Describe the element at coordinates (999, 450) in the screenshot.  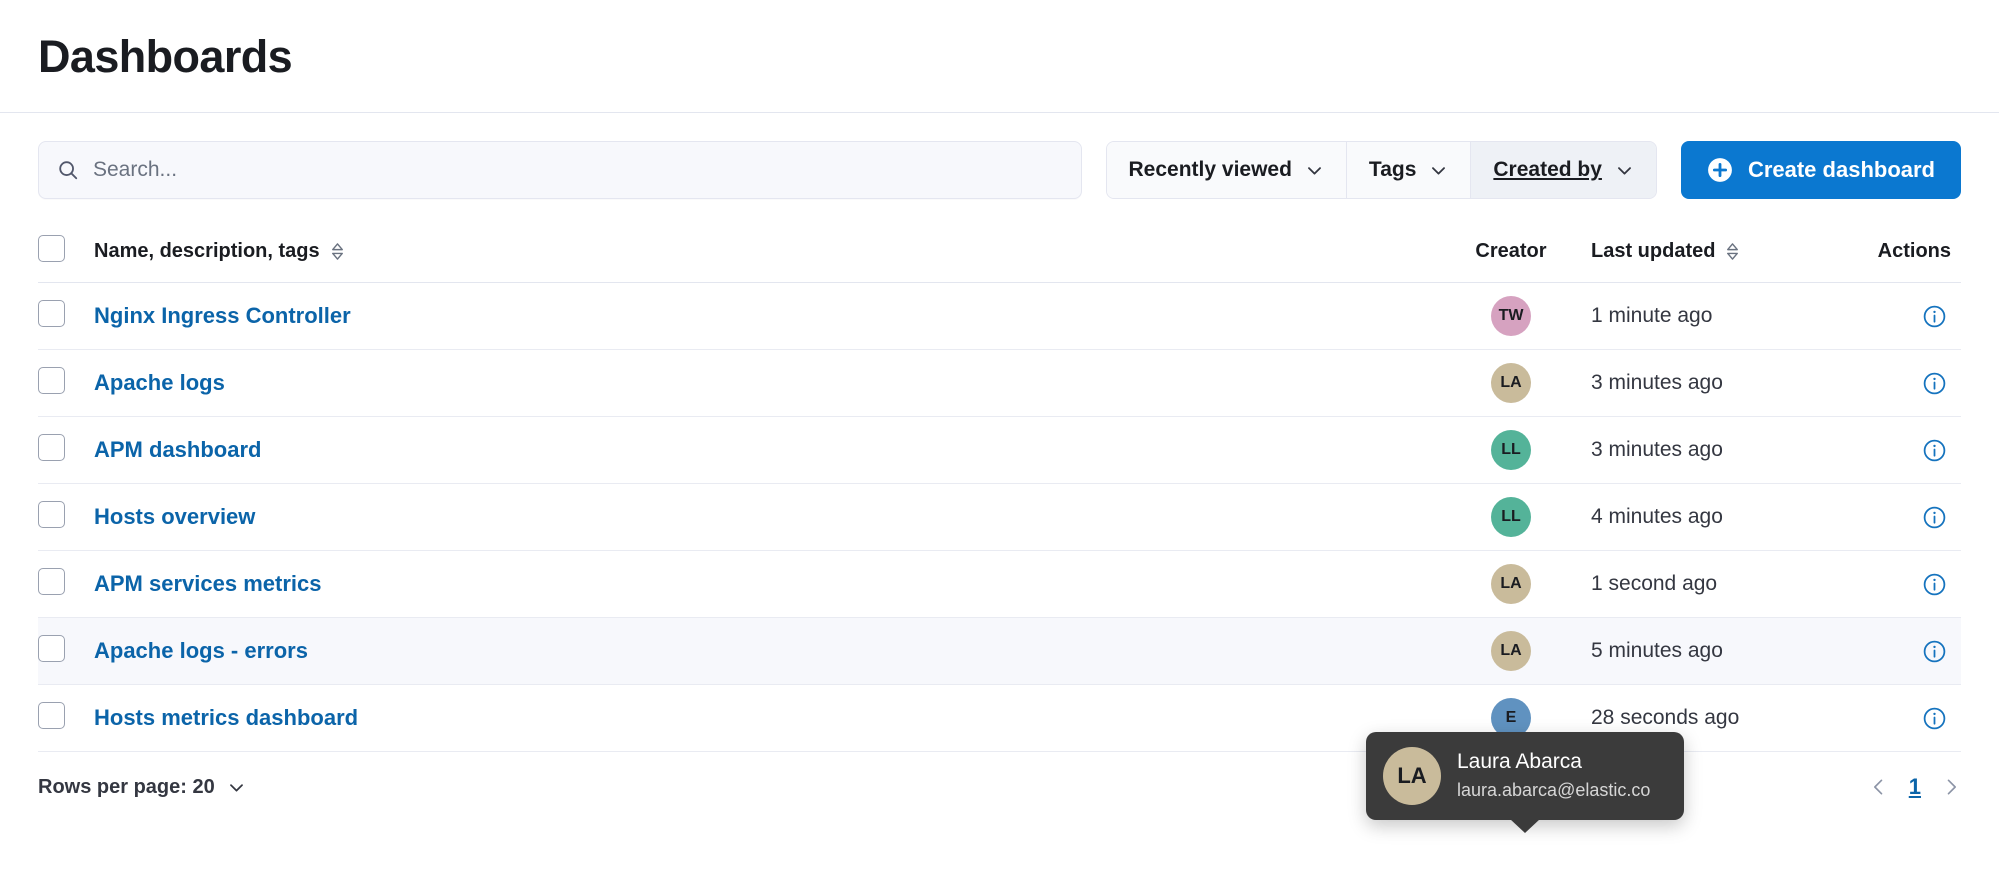
I see `table-row: APM dashboard LL 3 minutes ago` at that location.